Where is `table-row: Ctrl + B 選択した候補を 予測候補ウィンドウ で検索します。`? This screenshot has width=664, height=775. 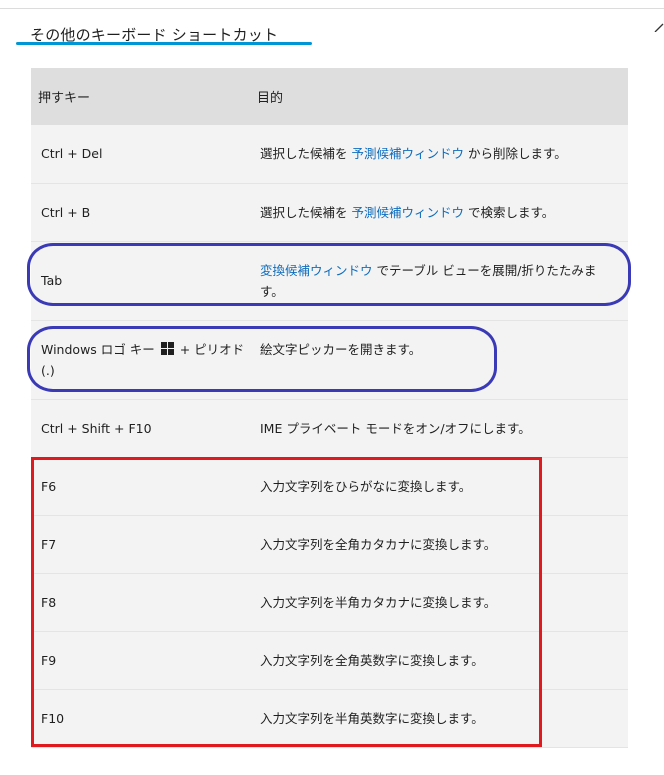 table-row: Ctrl + B 選択した候補を 予測候補ウィンドウ で検索します。 is located at coordinates (329, 212).